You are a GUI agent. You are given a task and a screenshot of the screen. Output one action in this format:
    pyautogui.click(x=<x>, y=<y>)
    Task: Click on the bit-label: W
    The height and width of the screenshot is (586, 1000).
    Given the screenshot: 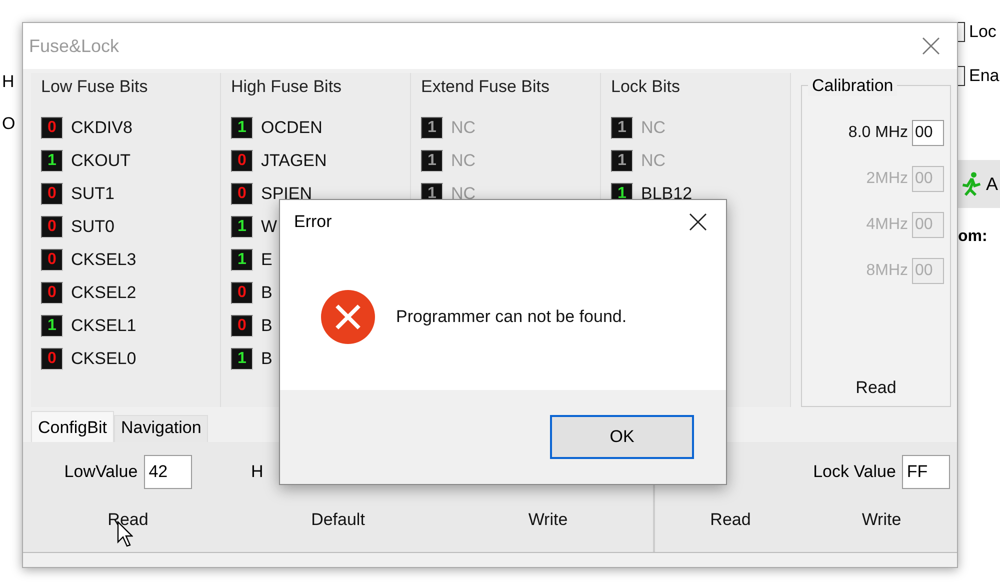 What is the action you would take?
    pyautogui.click(x=269, y=226)
    